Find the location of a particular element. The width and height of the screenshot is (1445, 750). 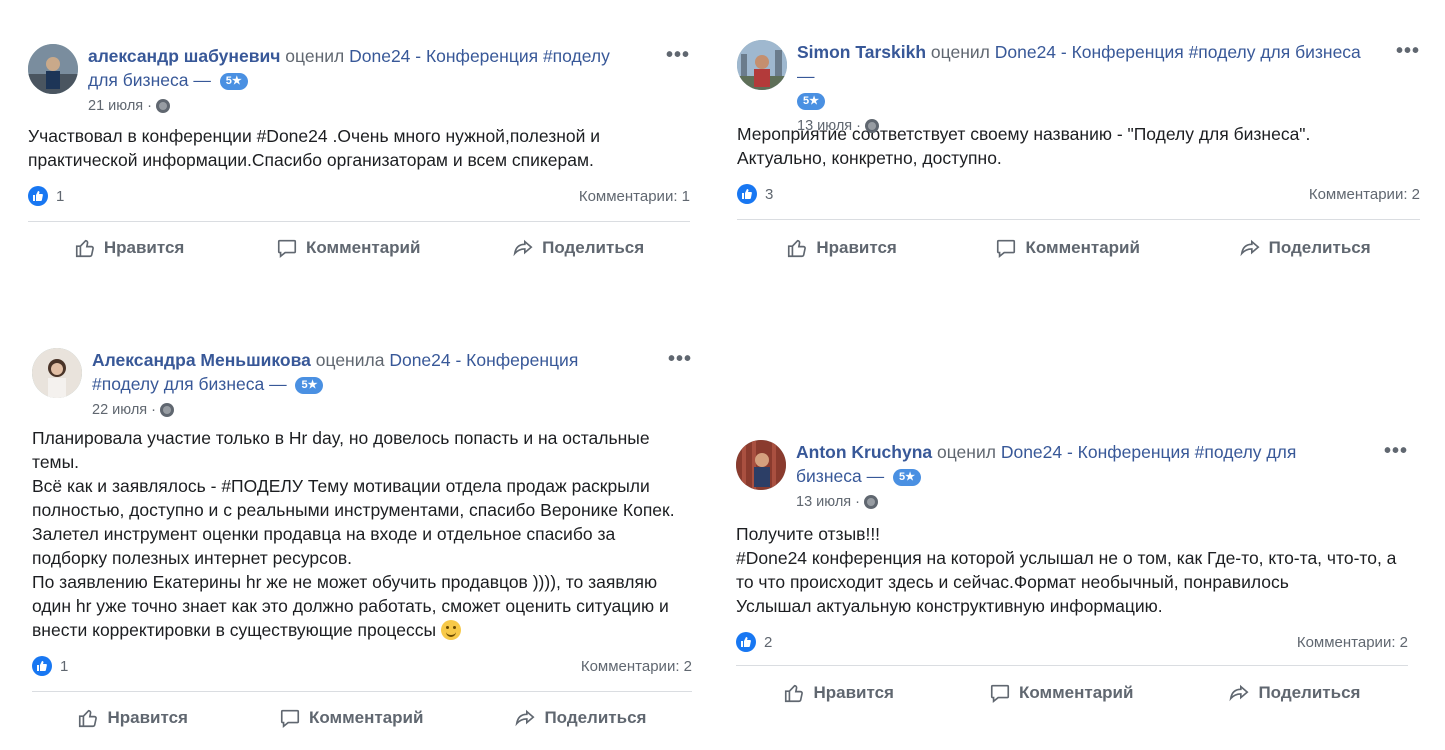

likes-count: 3 is located at coordinates (755, 194).